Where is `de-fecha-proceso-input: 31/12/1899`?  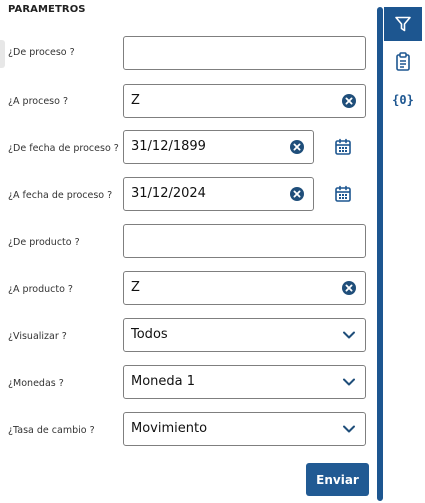
de-fecha-proceso-input: 31/12/1899 is located at coordinates (218, 147).